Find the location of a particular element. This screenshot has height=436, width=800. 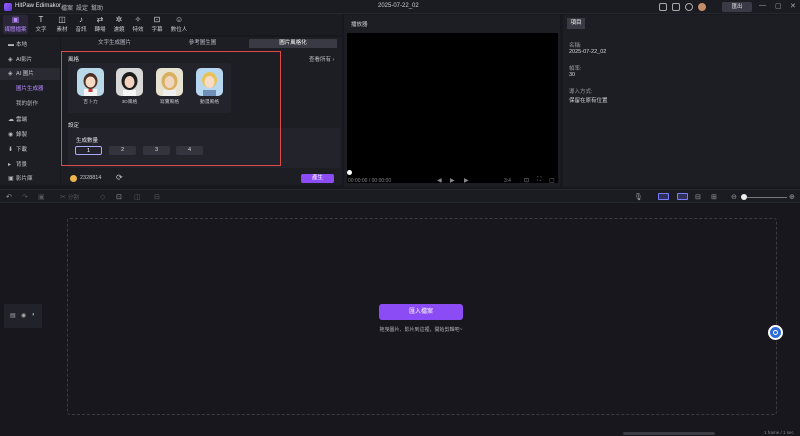

sidebar-item-image-generator: 圖片生成器 is located at coordinates (30, 89).